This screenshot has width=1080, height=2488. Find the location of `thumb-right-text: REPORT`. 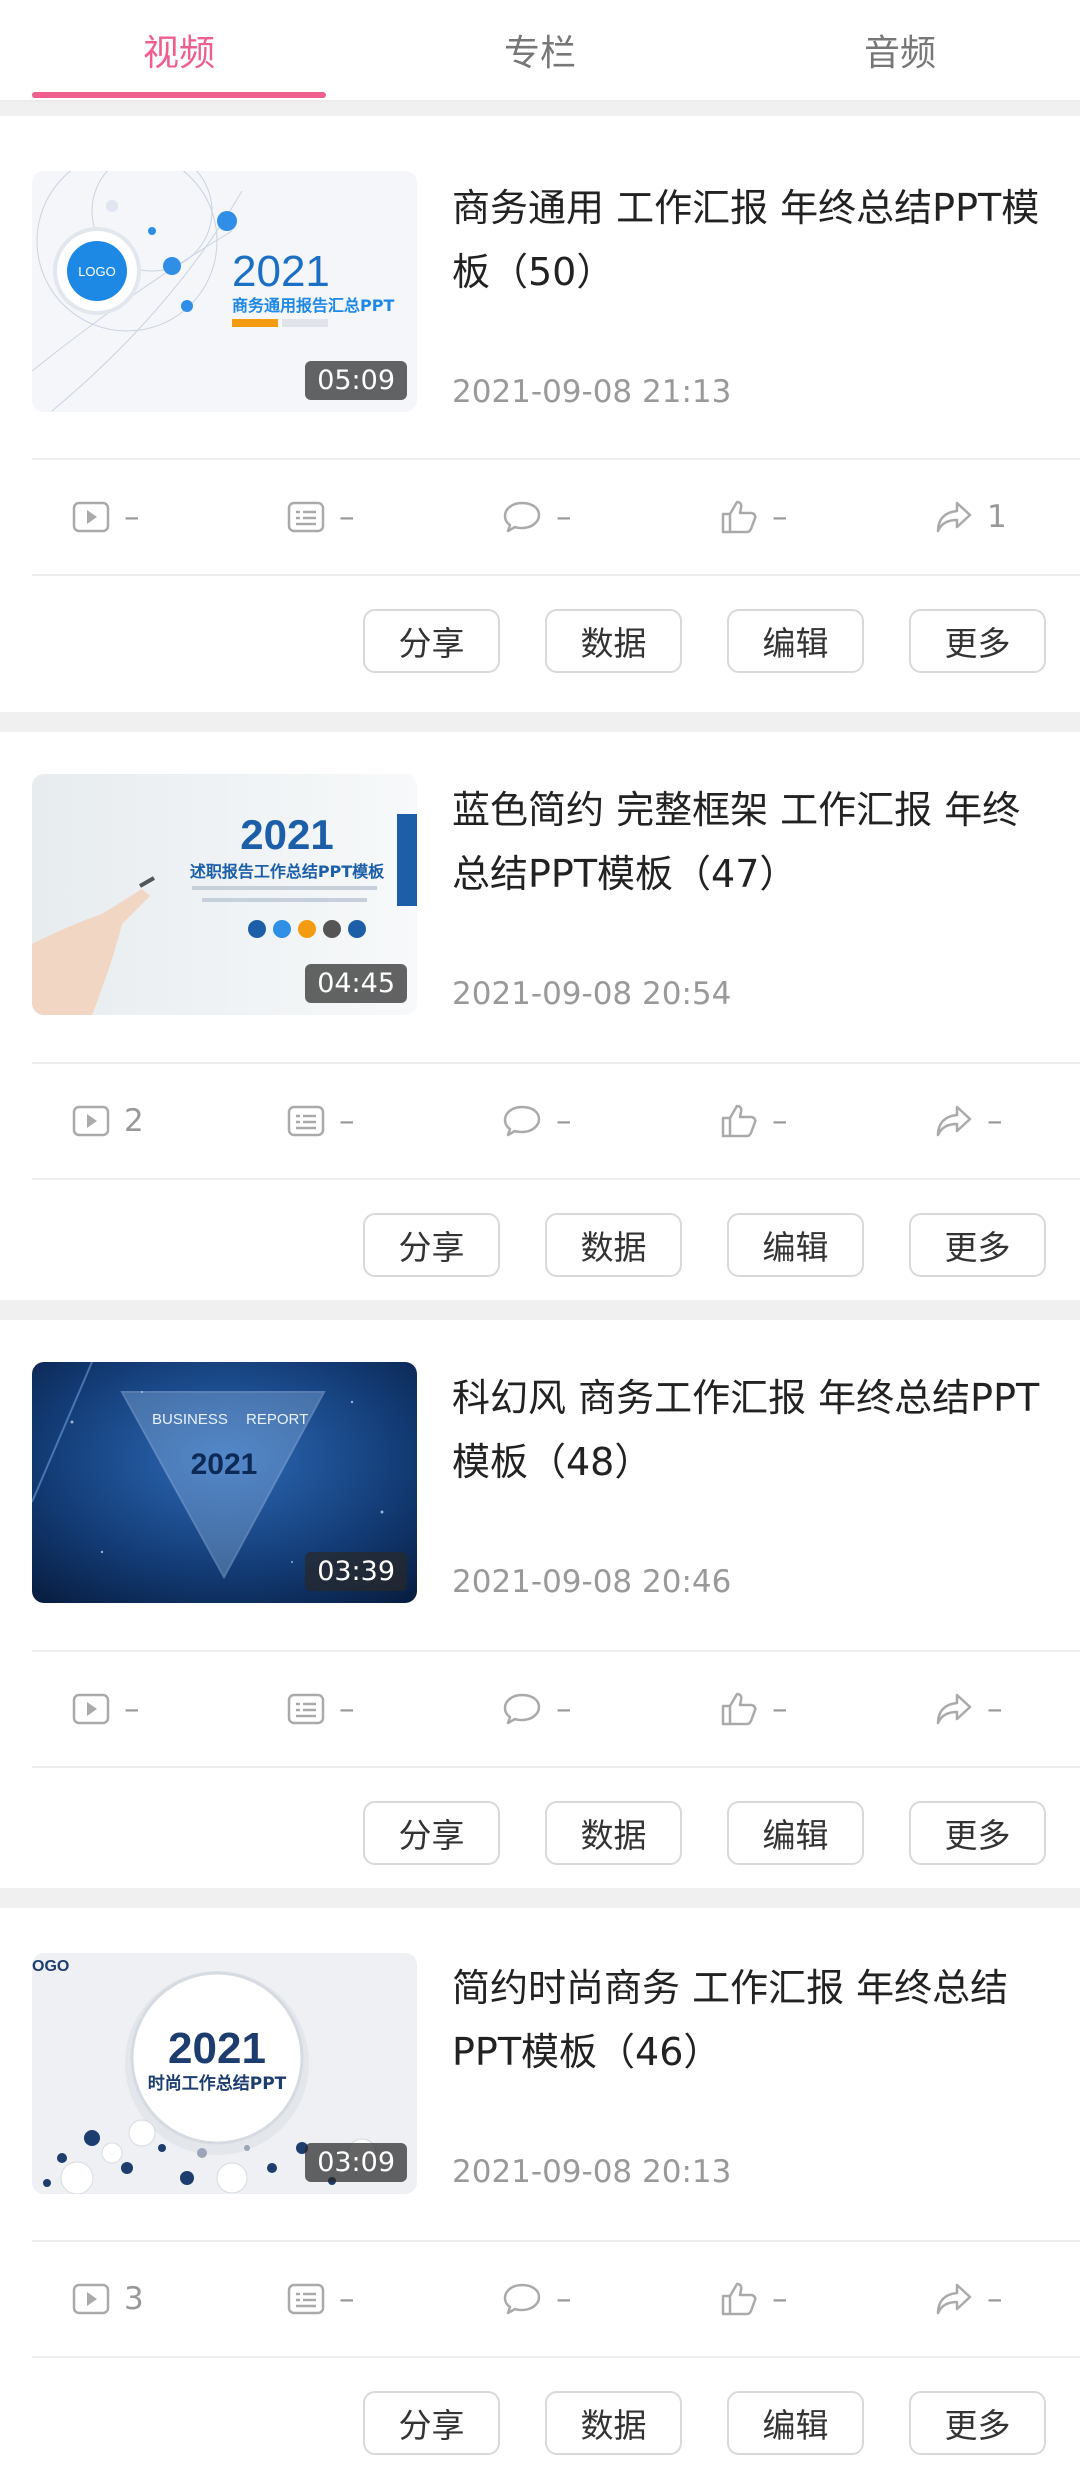

thumb-right-text: REPORT is located at coordinates (277, 1419).